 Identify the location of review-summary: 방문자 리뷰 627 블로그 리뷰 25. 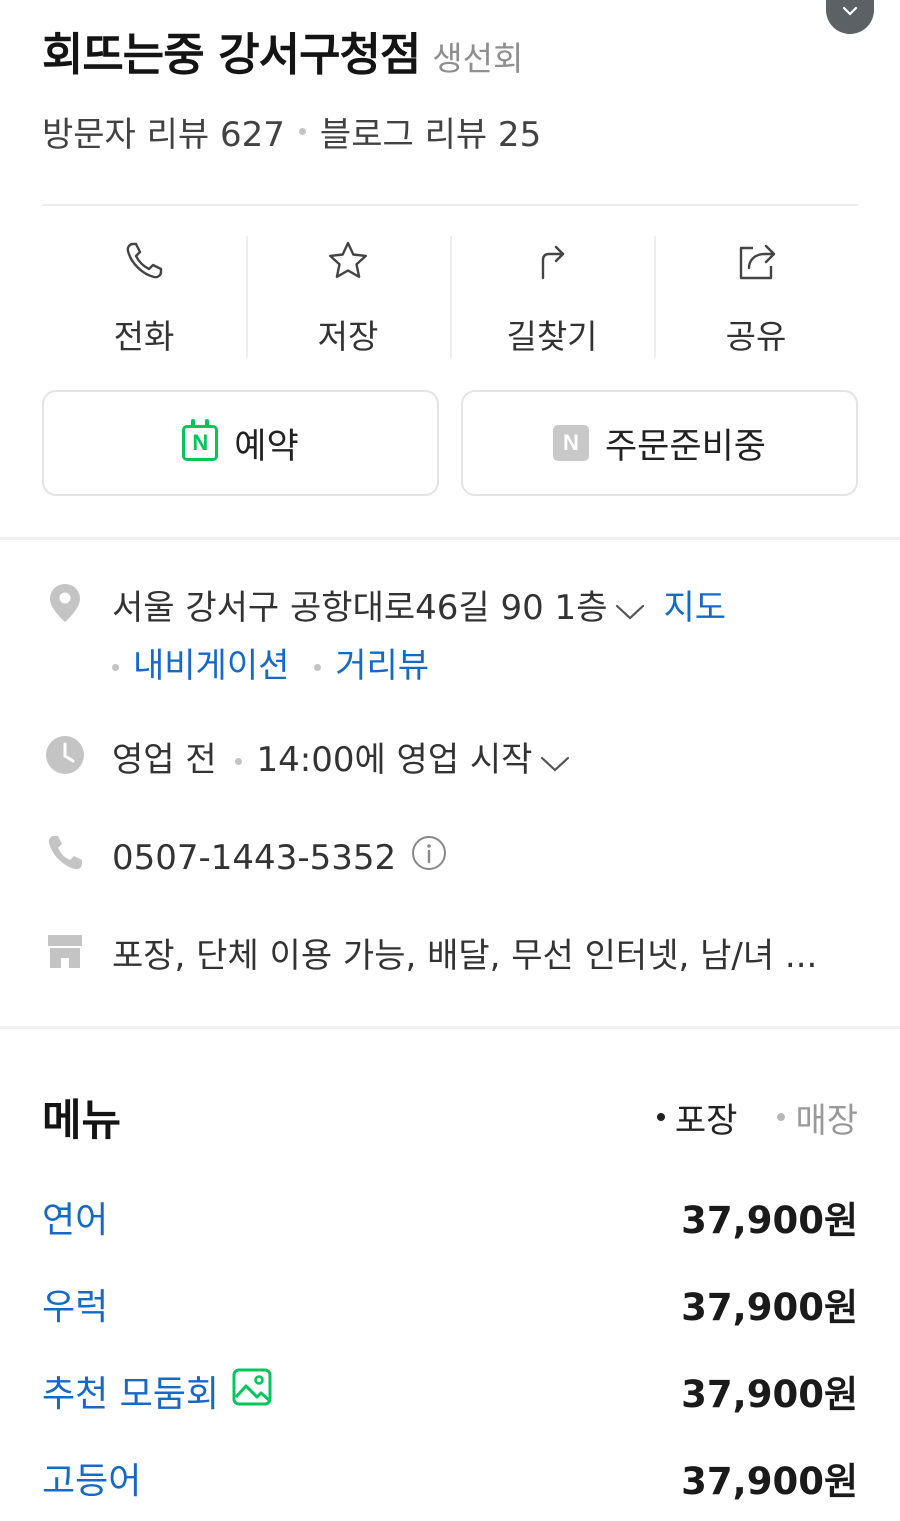
(450, 131).